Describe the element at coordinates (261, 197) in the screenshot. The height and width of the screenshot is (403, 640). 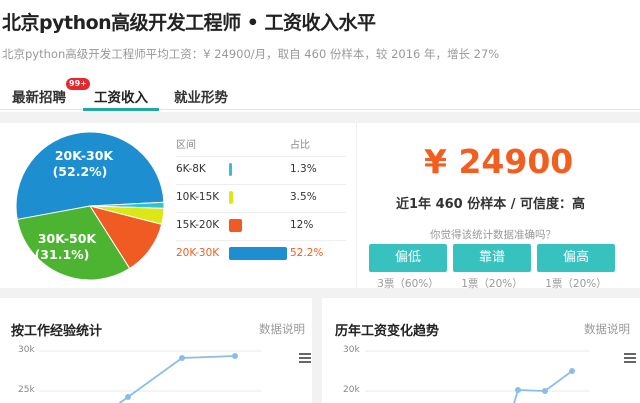
I see `table-row: 10K-15K 3.5%` at that location.